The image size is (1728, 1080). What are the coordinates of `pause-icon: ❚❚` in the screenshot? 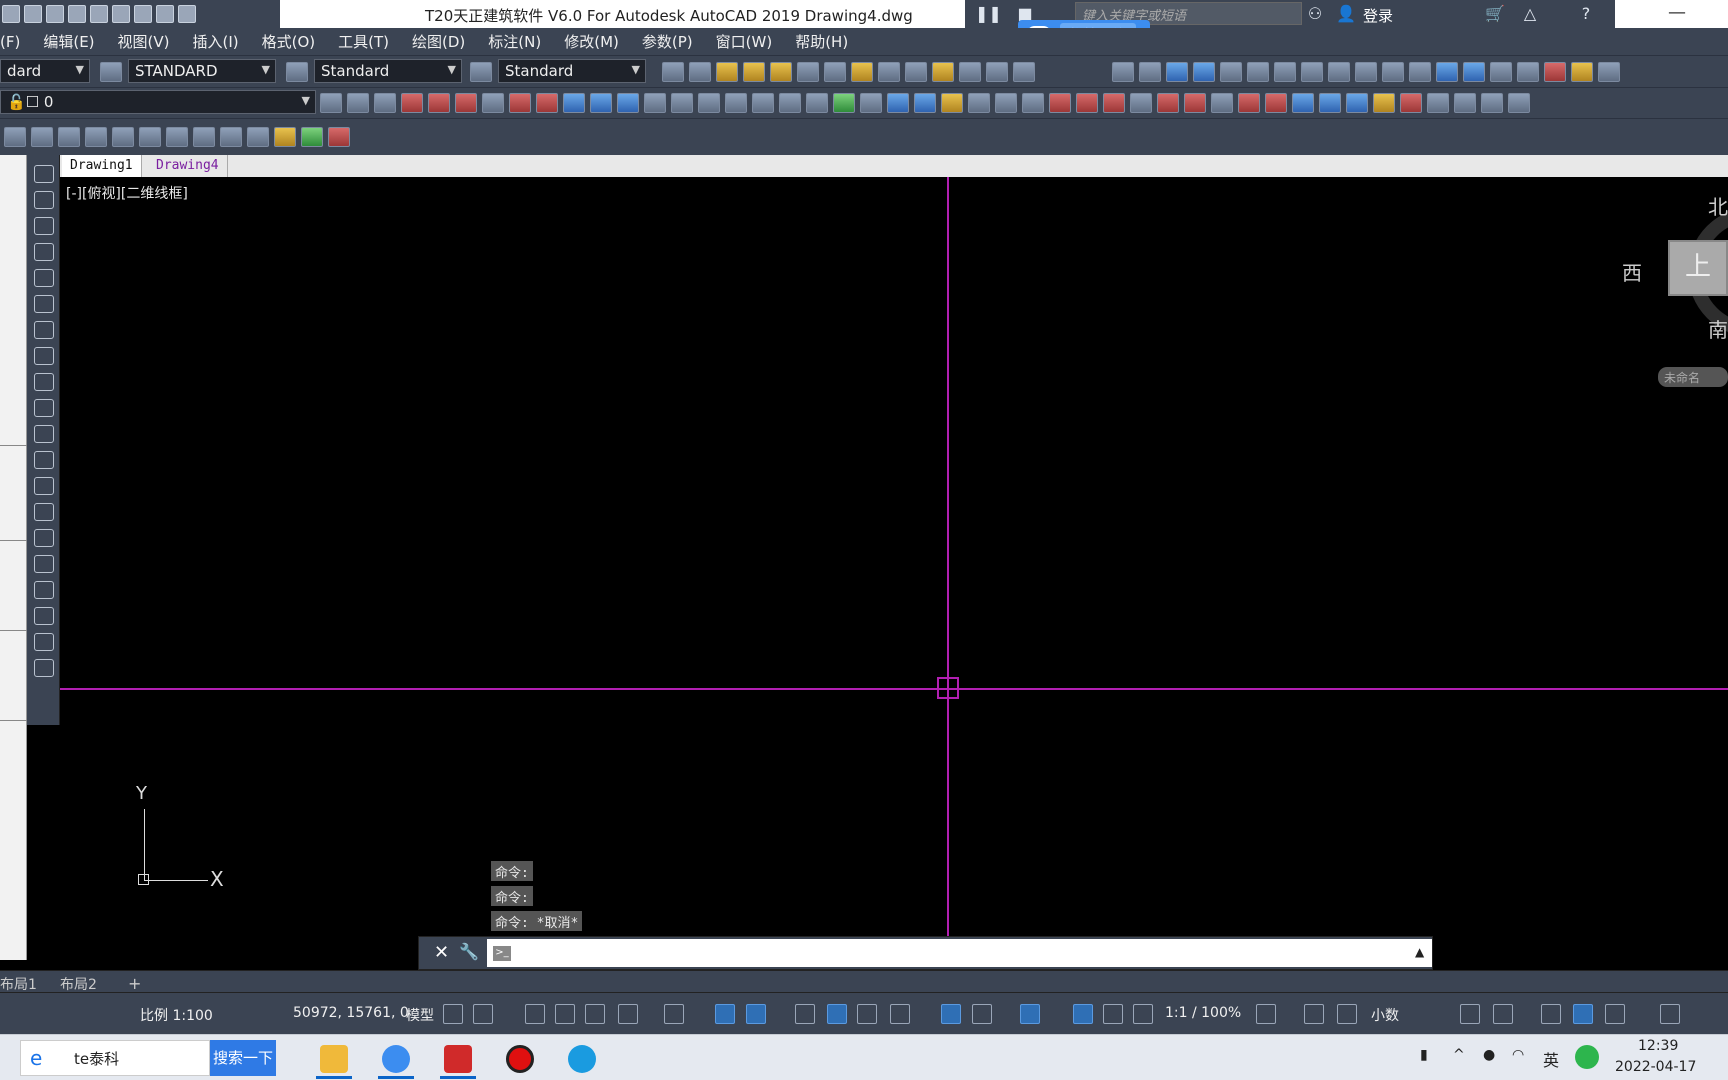 It's located at (988, 14).